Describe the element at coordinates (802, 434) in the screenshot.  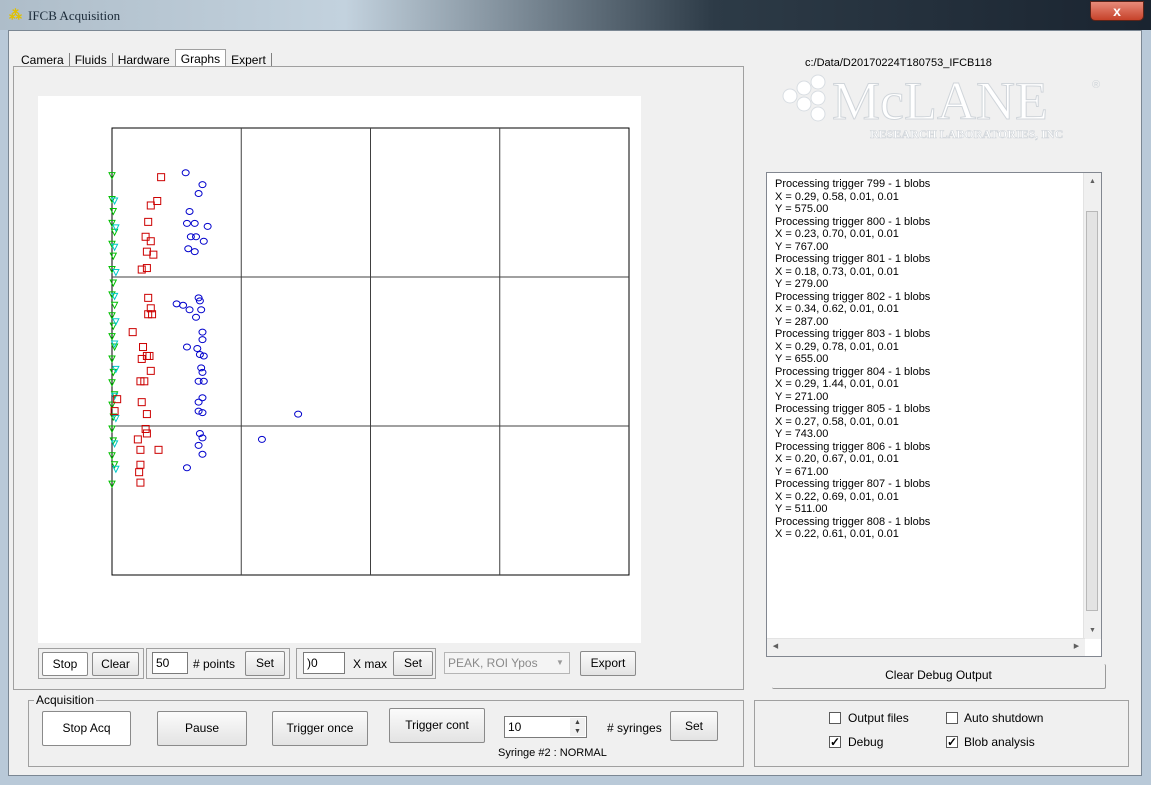
I see `debug-line: Y = 743.00` at that location.